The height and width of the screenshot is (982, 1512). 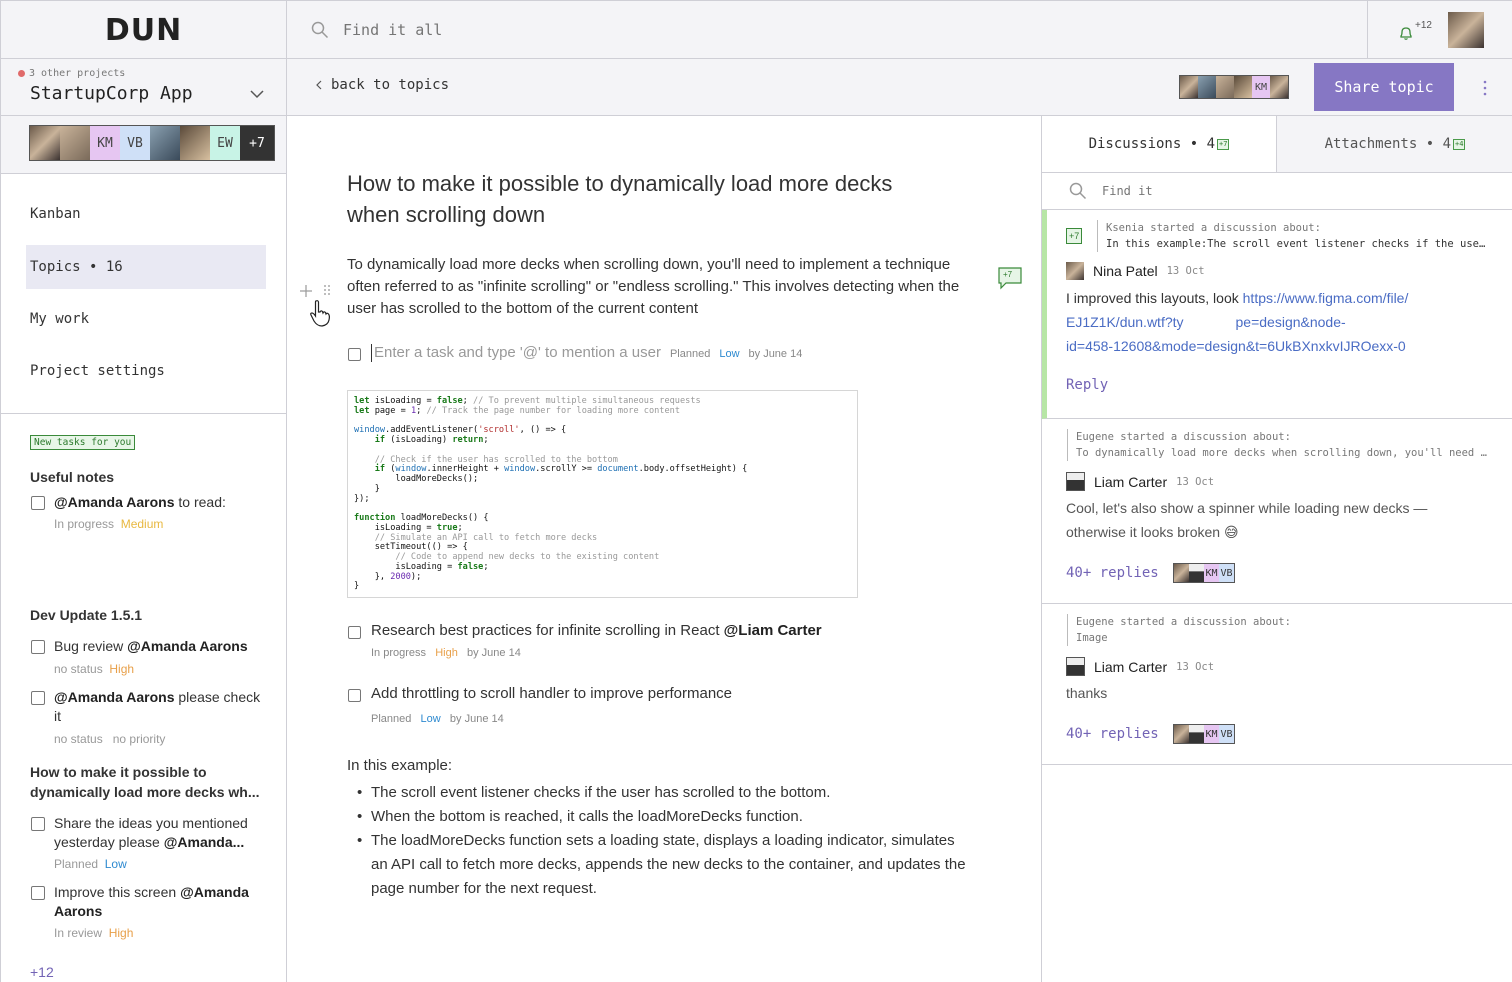 What do you see at coordinates (1485, 88) in the screenshot?
I see `more-vertical-icon` at bounding box center [1485, 88].